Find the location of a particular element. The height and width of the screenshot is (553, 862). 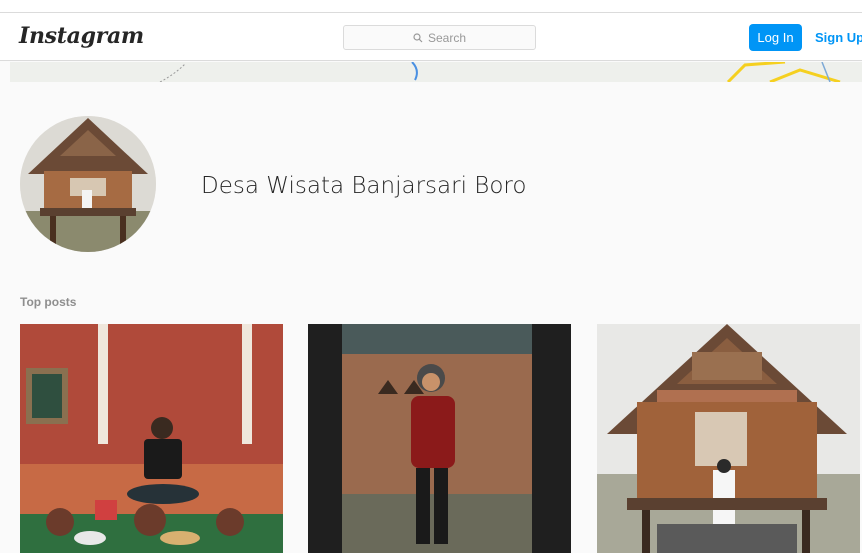

section-title-top-posts: Top posts is located at coordinates (48, 302).